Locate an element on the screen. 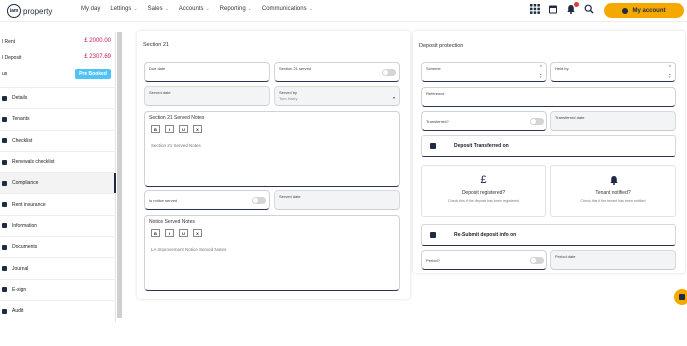  field-label: Held by is located at coordinates (562, 68).